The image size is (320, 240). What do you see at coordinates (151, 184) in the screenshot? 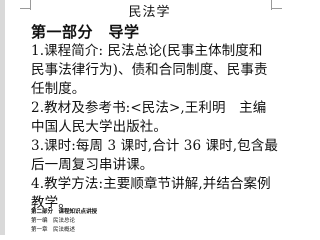
I see `body-line: 4.教学方法:主要顺章节讲解,并结合案例` at bounding box center [151, 184].